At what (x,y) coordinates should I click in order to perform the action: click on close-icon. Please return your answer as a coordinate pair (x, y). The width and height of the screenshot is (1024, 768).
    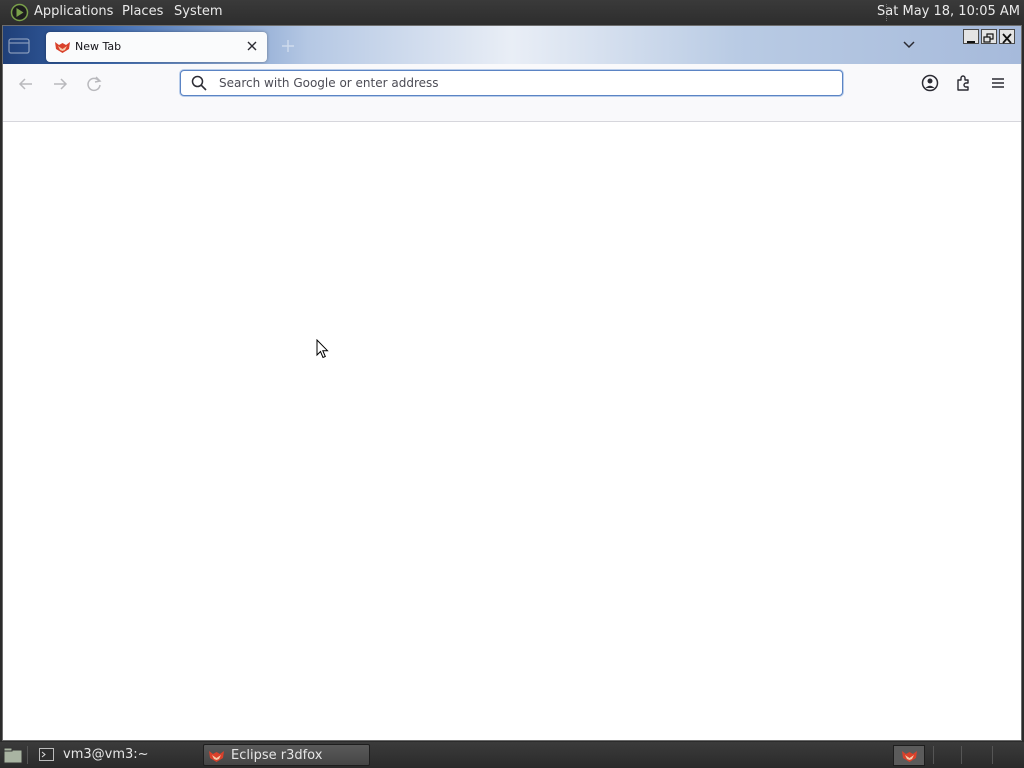
    Looking at the image, I should click on (1007, 38).